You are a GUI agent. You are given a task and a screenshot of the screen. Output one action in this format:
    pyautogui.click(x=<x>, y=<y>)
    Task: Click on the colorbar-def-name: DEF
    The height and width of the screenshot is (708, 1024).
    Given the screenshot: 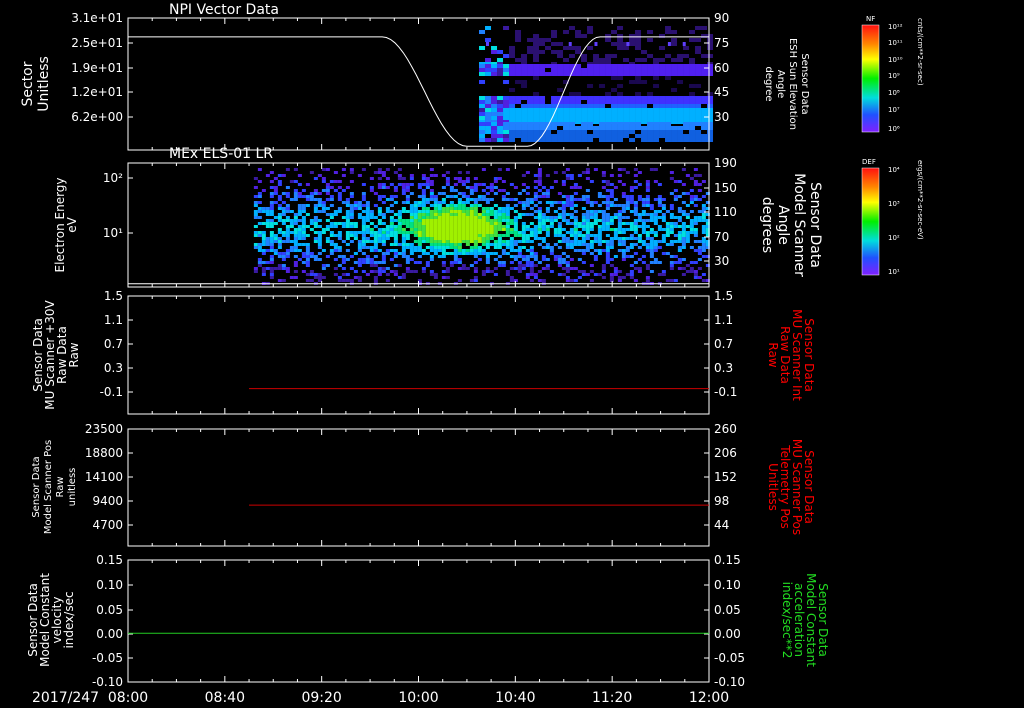 What is the action you would take?
    pyautogui.click(x=869, y=162)
    